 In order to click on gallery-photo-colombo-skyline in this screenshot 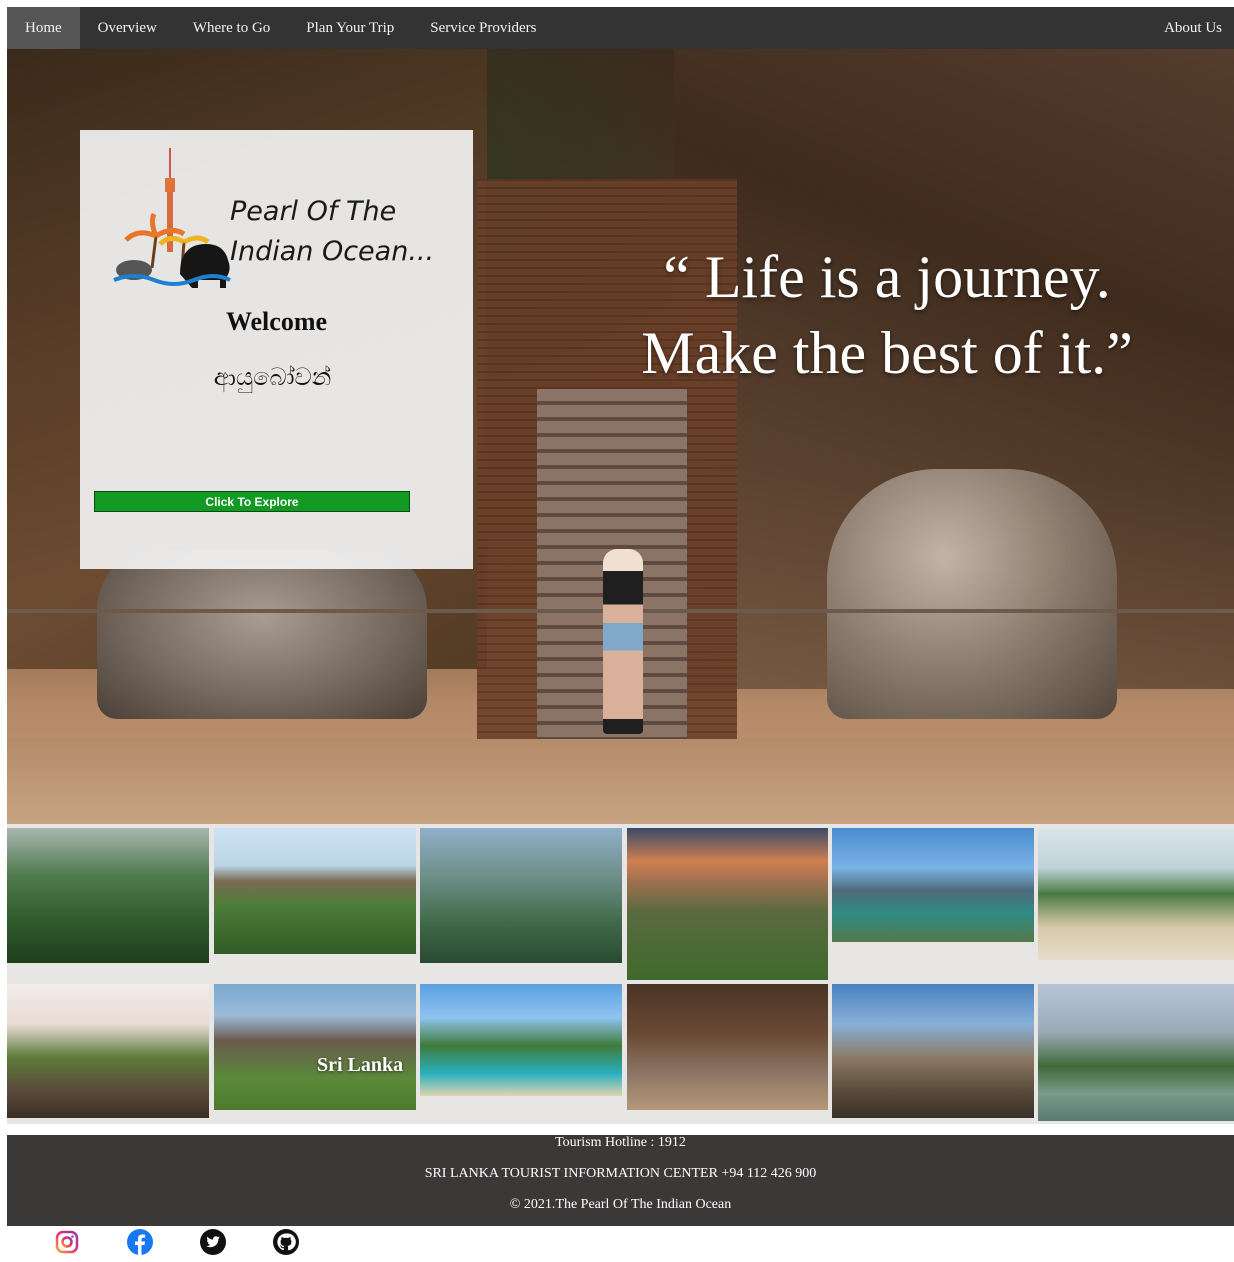, I will do `click(933, 885)`.